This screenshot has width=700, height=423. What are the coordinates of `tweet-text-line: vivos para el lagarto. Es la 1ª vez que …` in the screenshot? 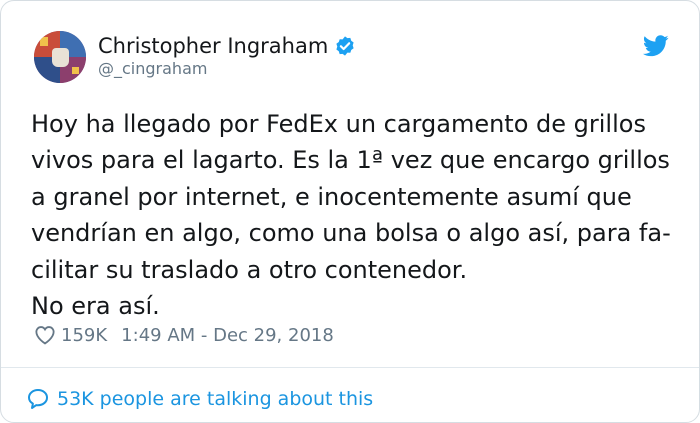 It's located at (350, 160).